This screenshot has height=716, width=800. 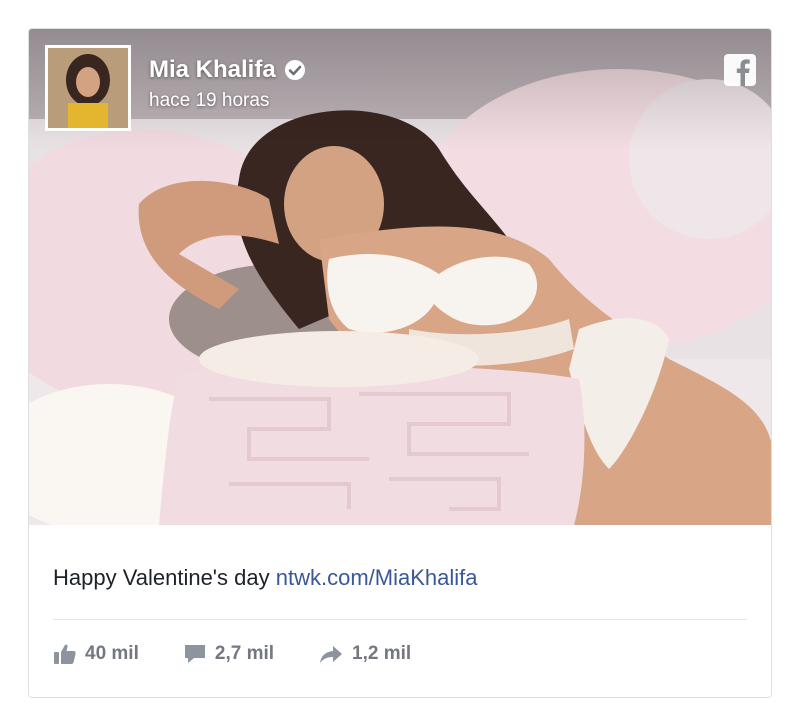 I want to click on comment-action: 2,7 mil, so click(x=228, y=654).